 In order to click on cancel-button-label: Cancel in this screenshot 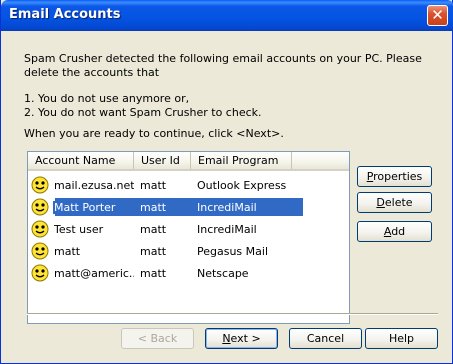, I will do `click(325, 338)`.